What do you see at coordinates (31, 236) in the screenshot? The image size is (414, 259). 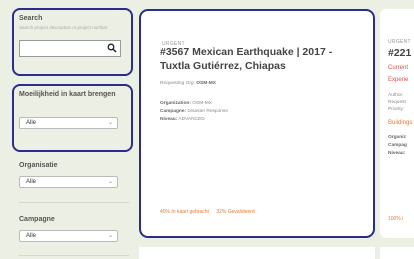 I see `campaign-select-value: Alle` at bounding box center [31, 236].